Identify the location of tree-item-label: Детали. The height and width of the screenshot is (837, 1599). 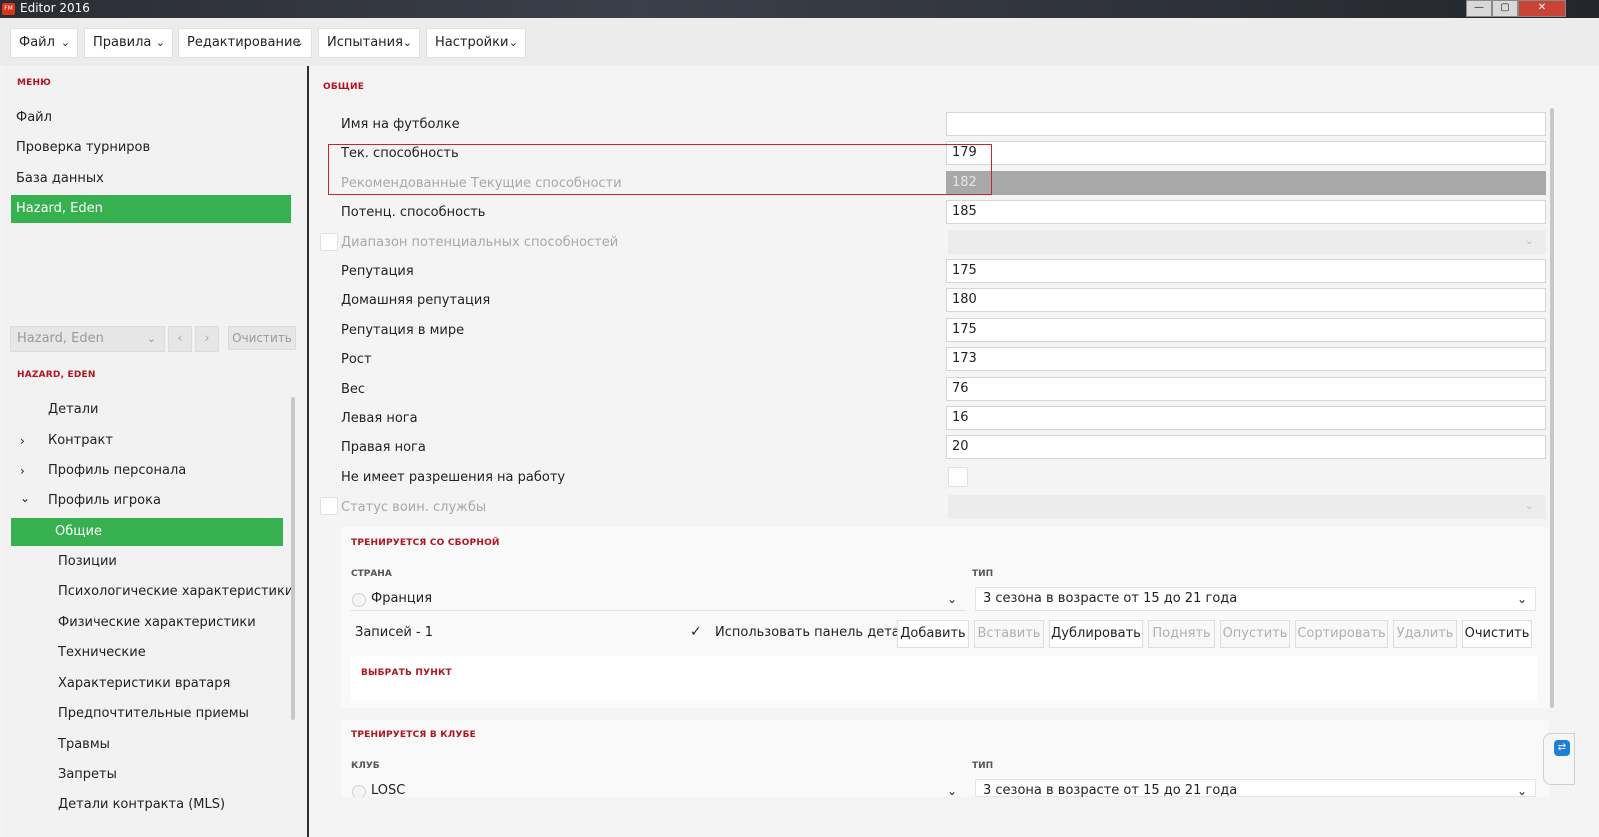
(73, 409).